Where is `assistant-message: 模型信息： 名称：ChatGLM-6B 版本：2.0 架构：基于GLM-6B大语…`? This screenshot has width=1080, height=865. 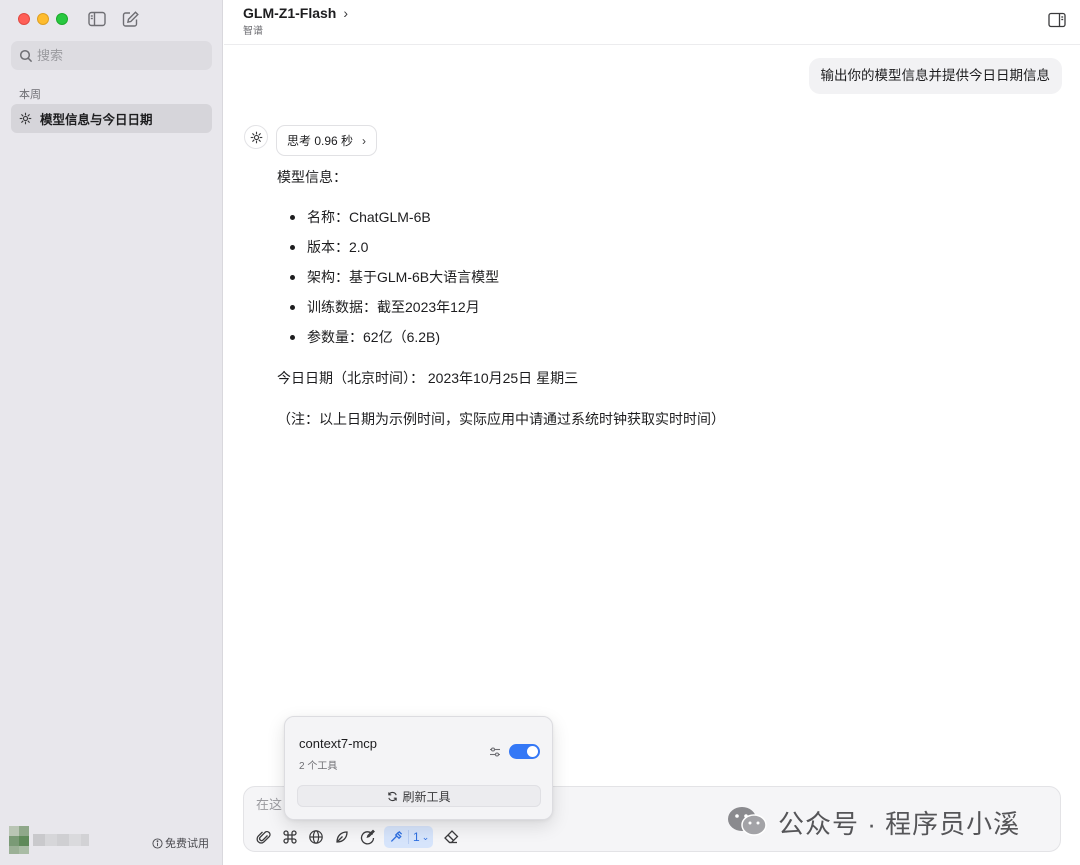 assistant-message: 模型信息： 名称：ChatGLM-6B 版本：2.0 架构：基于GLM-6B大语… is located at coordinates (501, 298).